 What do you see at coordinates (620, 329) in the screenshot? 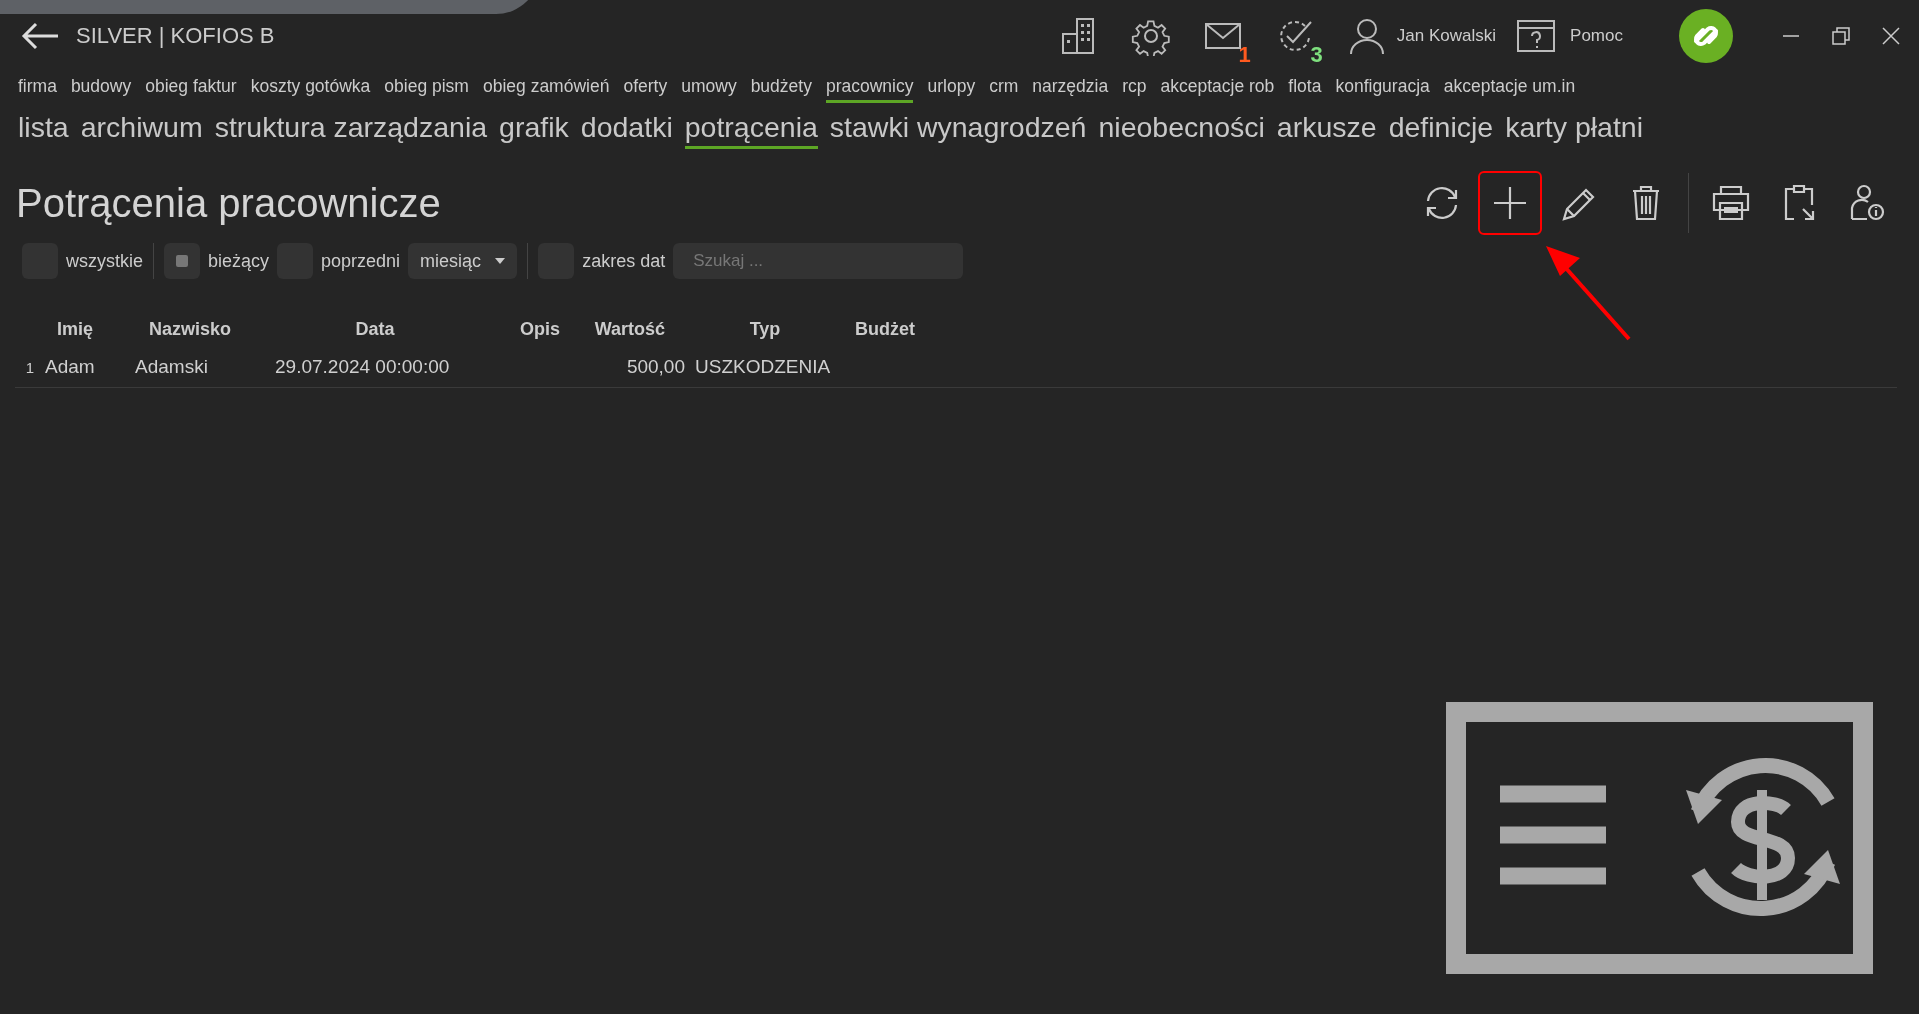
I see `column-header: Wartość` at bounding box center [620, 329].